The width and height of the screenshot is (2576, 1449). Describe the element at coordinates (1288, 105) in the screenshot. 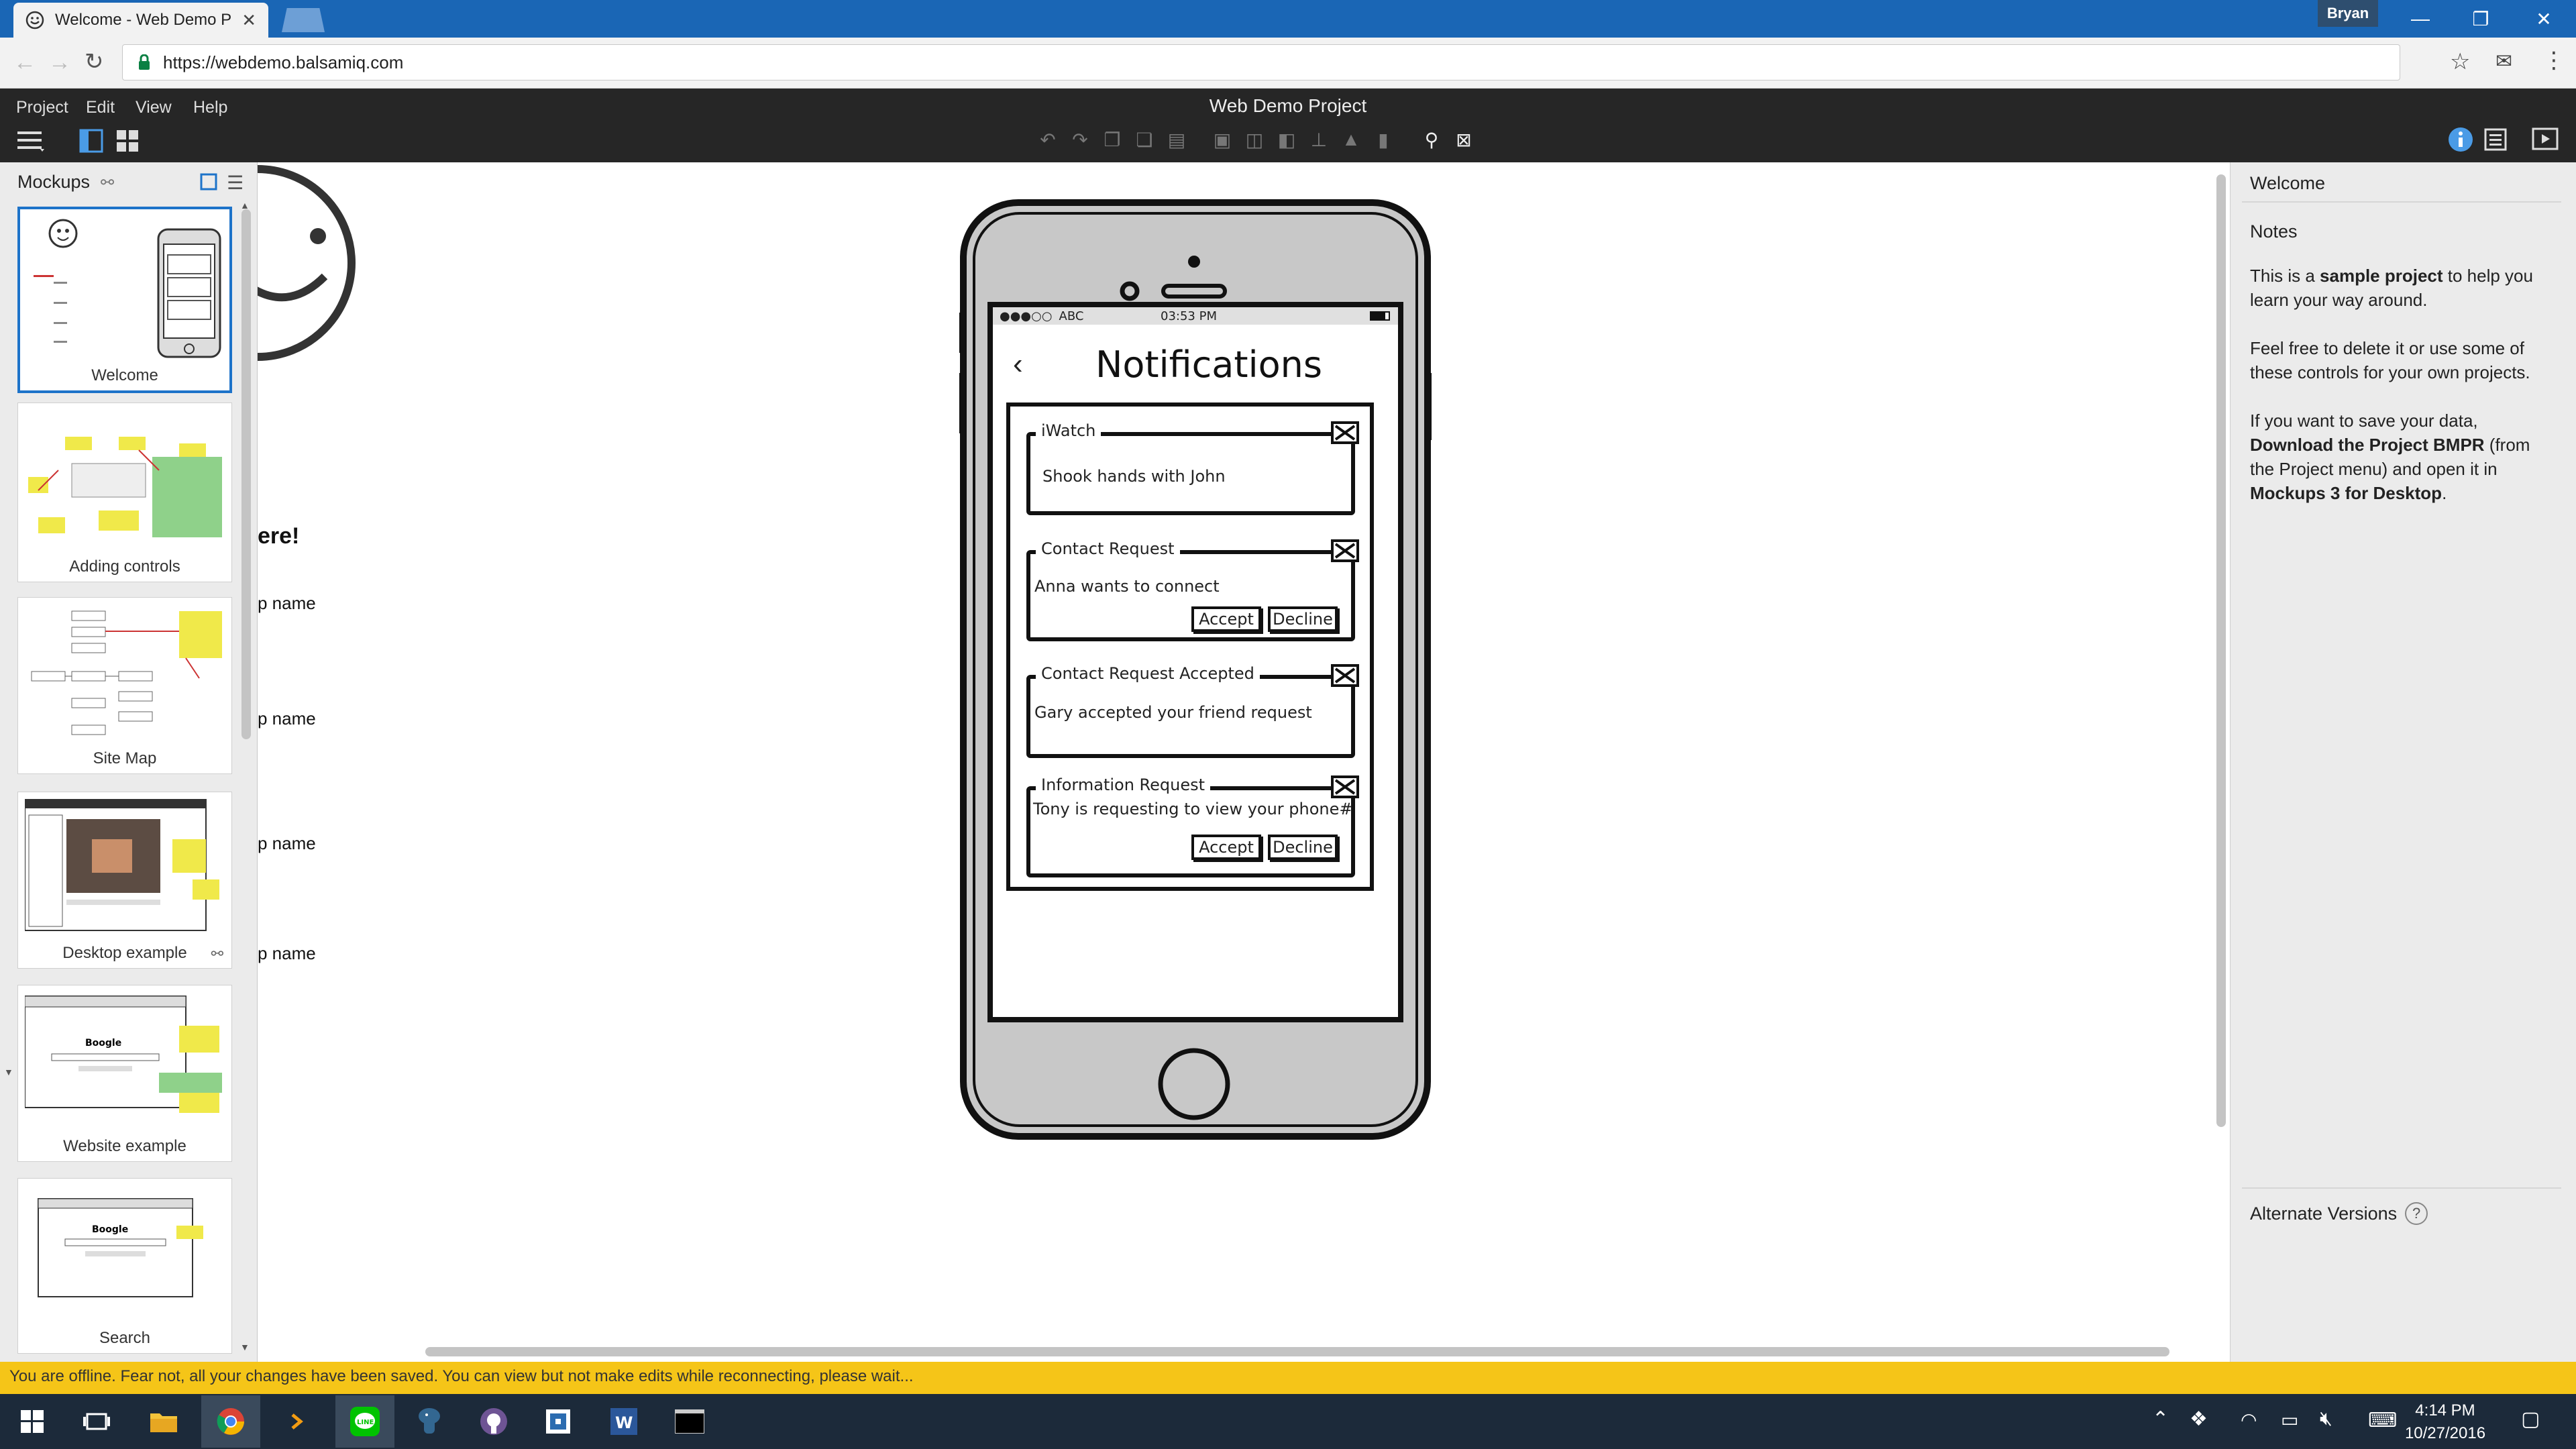

I see `project-title: Web Demo Project` at that location.